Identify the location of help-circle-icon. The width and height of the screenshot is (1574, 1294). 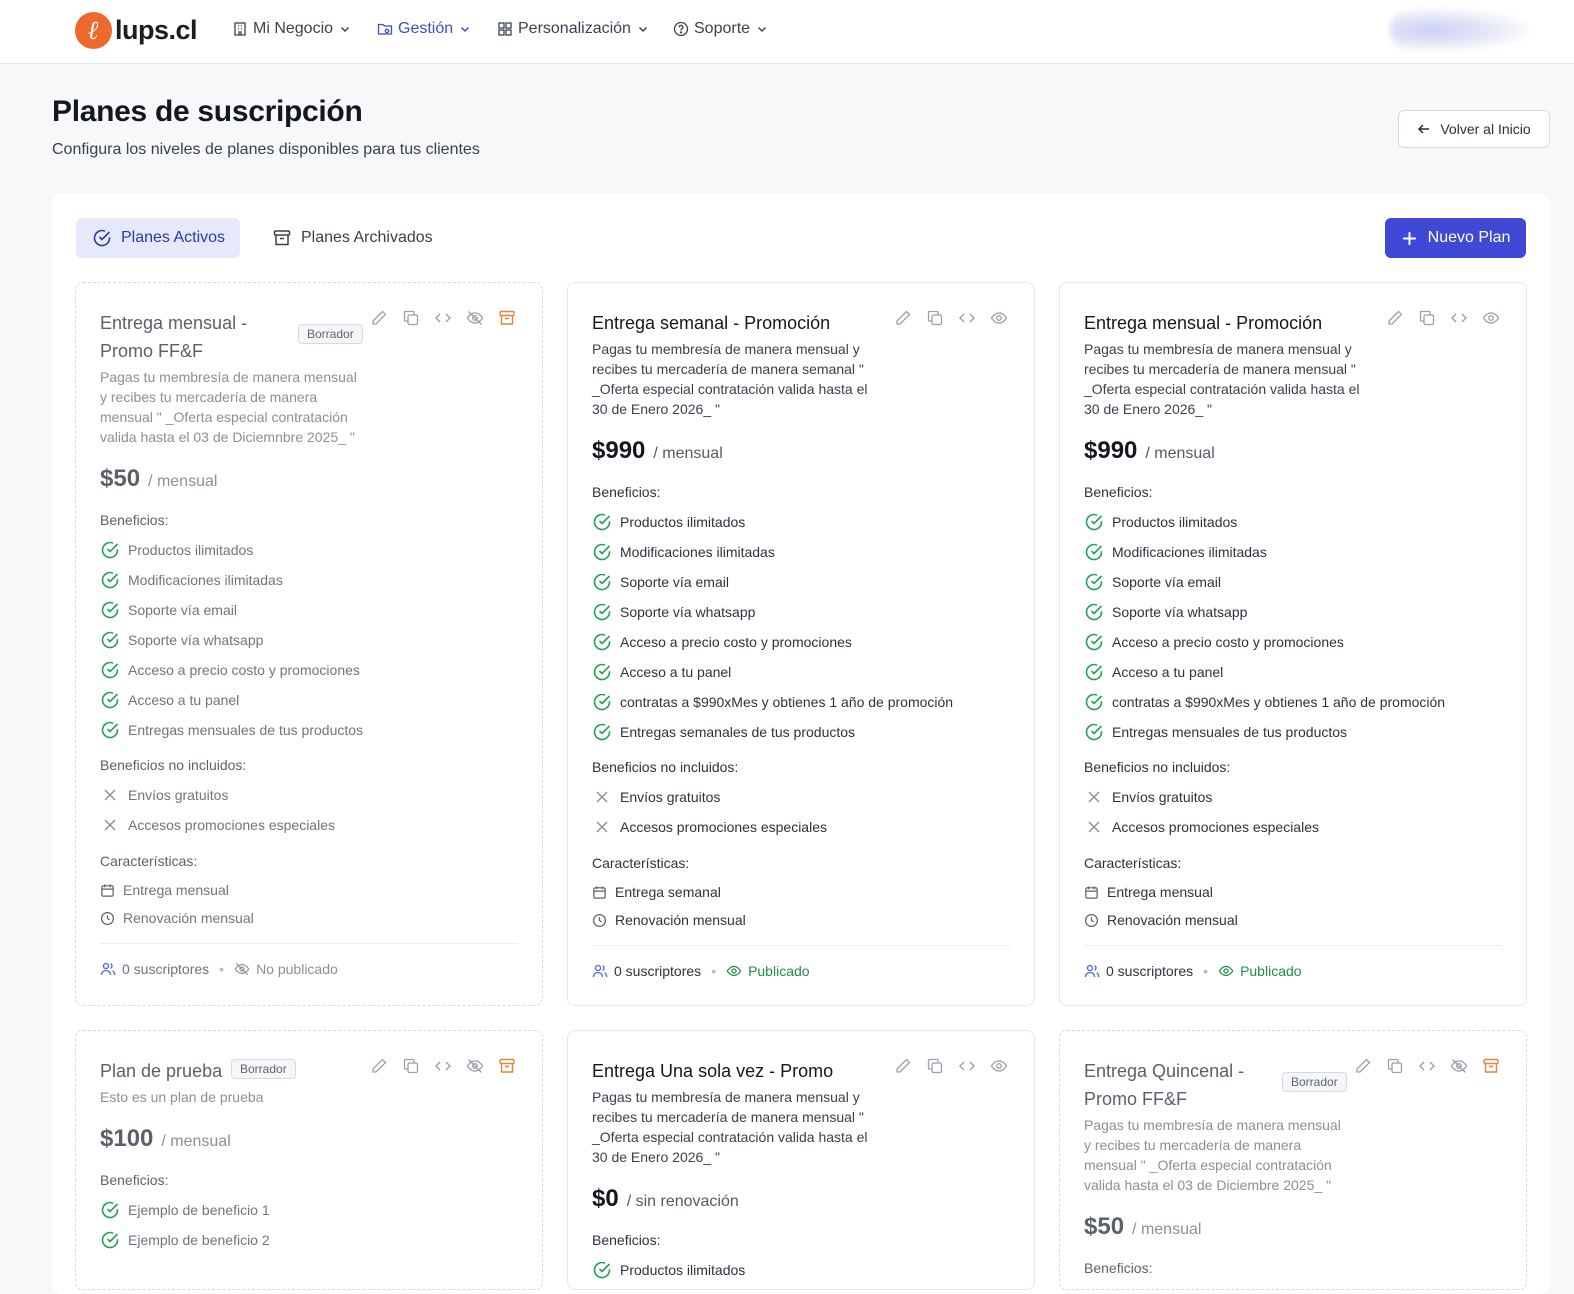
(681, 29).